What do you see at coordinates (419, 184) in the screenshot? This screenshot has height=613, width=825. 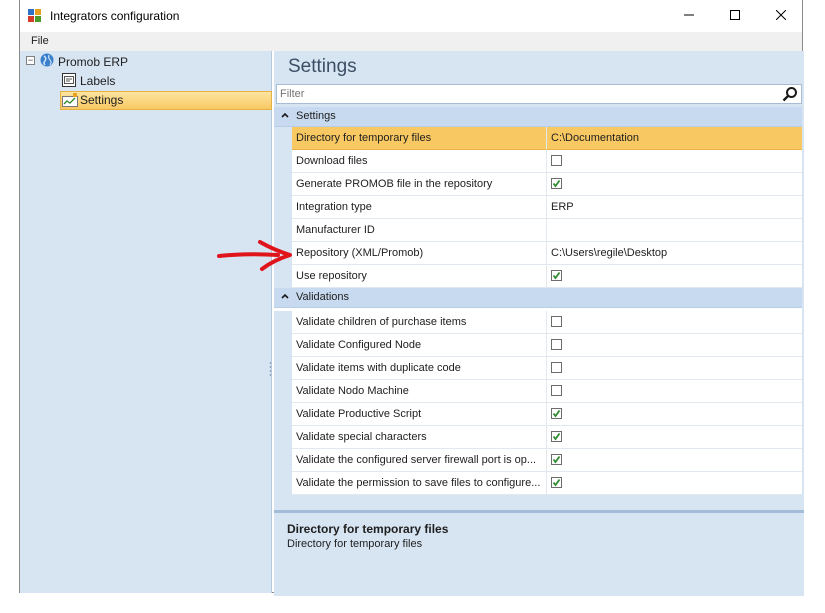 I see `property-name: Generate PROMOB file in the repository` at bounding box center [419, 184].